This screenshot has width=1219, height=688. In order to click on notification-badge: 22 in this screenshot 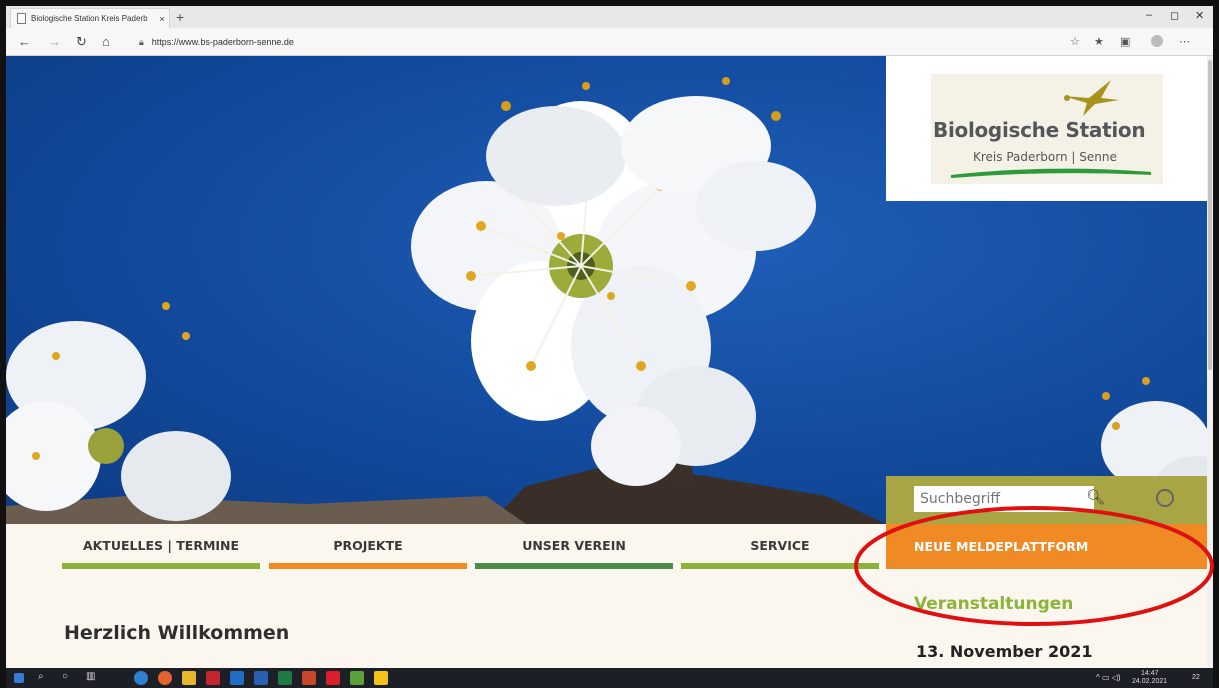, I will do `click(1196, 678)`.